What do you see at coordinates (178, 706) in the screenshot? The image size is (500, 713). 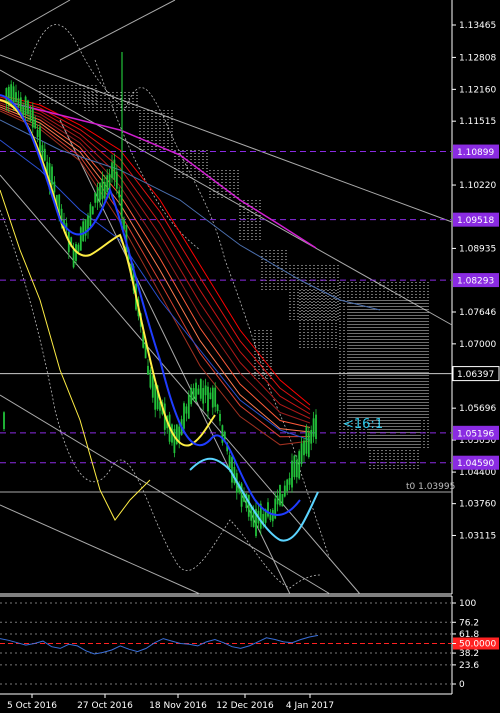 I see `time-tick-label: 18 Nov 2016` at bounding box center [178, 706].